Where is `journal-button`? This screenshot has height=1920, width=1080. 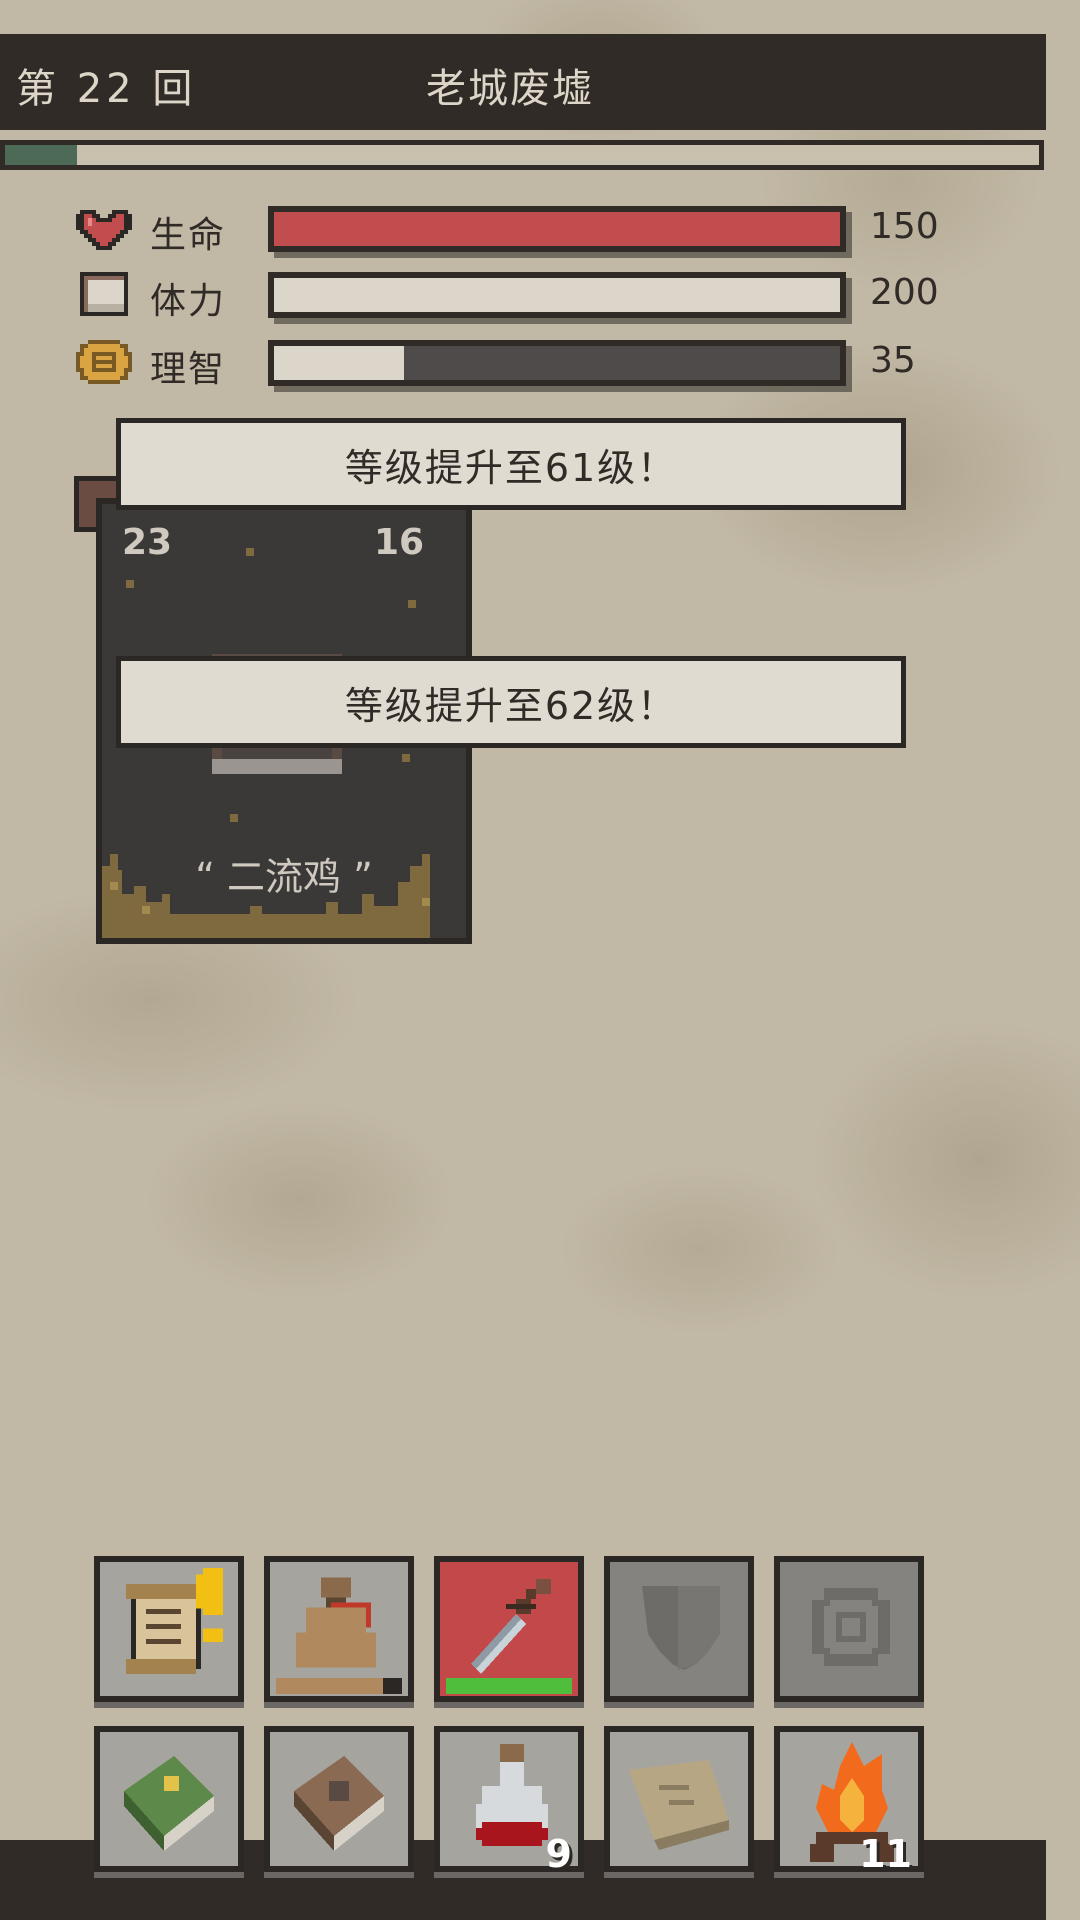
journal-button is located at coordinates (339, 1799).